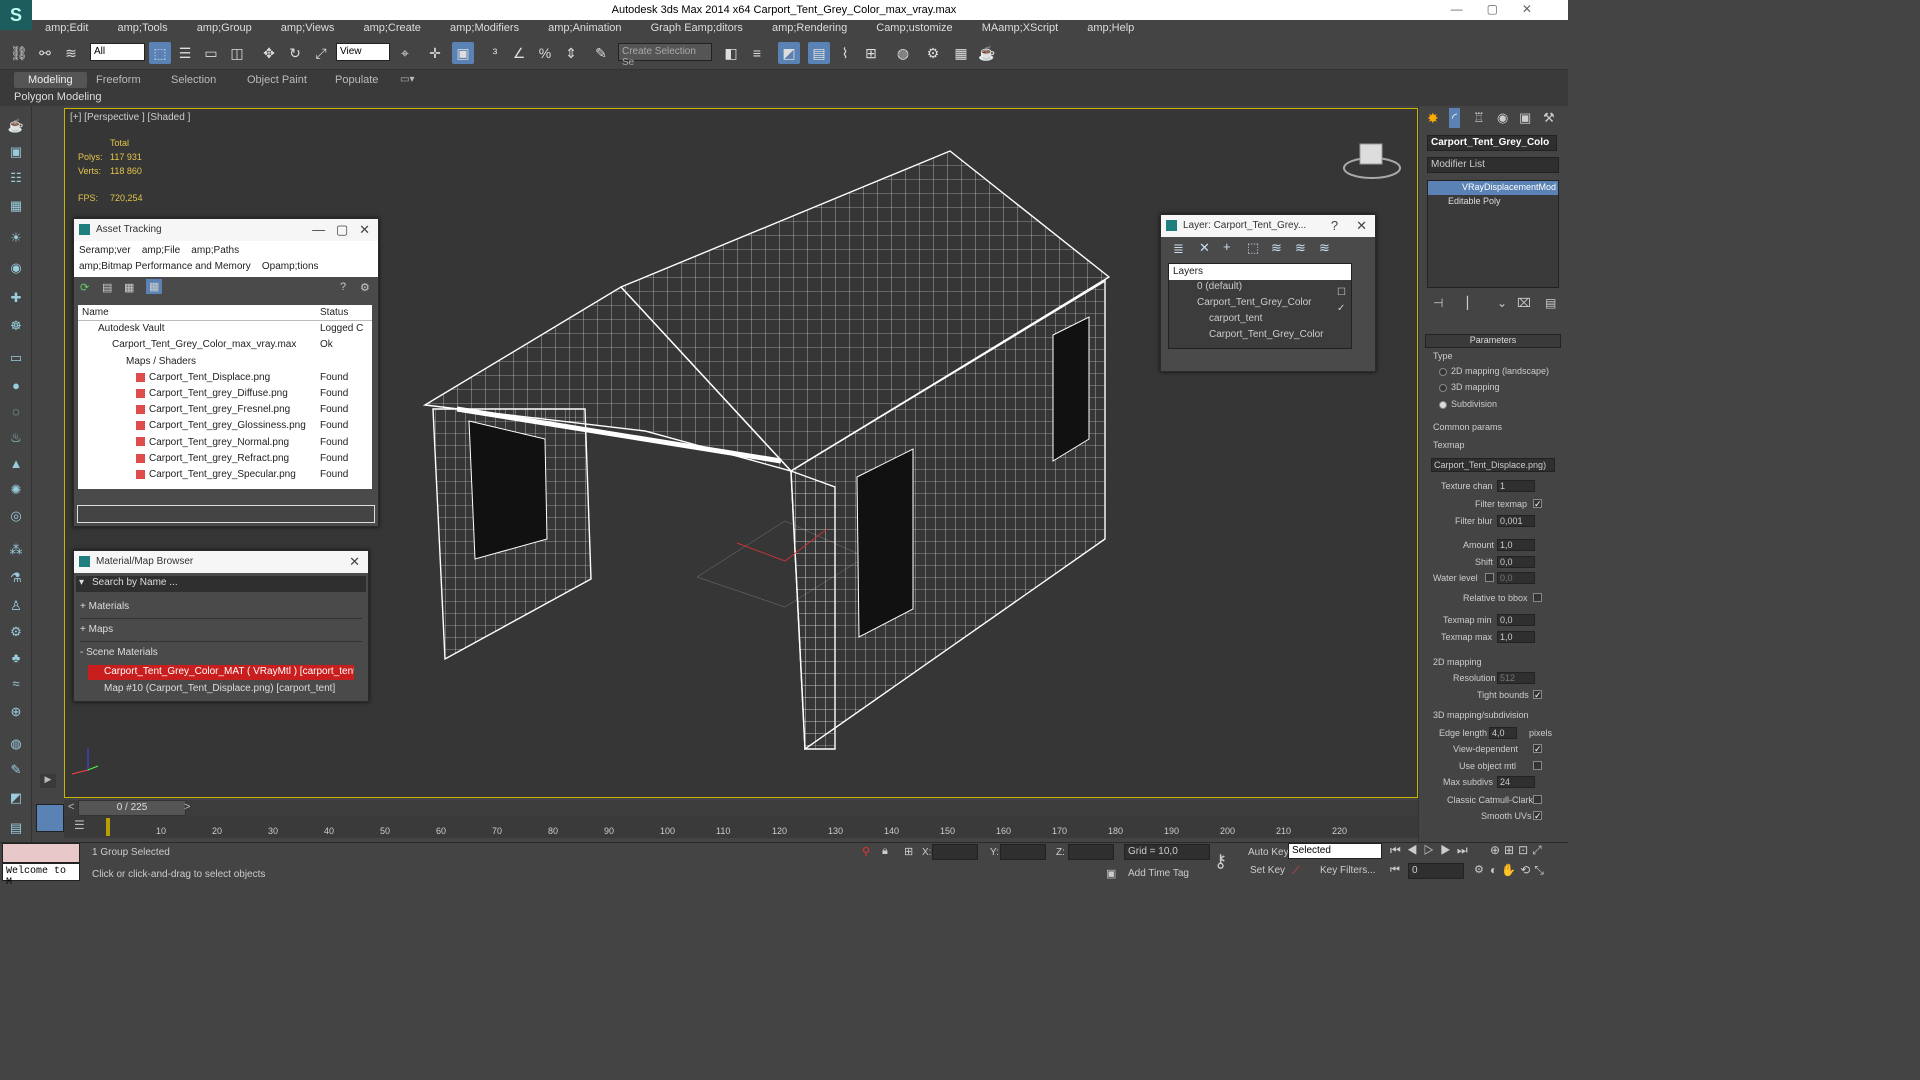 Image resolution: width=1920 pixels, height=1080 pixels. Describe the element at coordinates (1455, 118) in the screenshot. I see `modify-tab-icon: ◜` at that location.